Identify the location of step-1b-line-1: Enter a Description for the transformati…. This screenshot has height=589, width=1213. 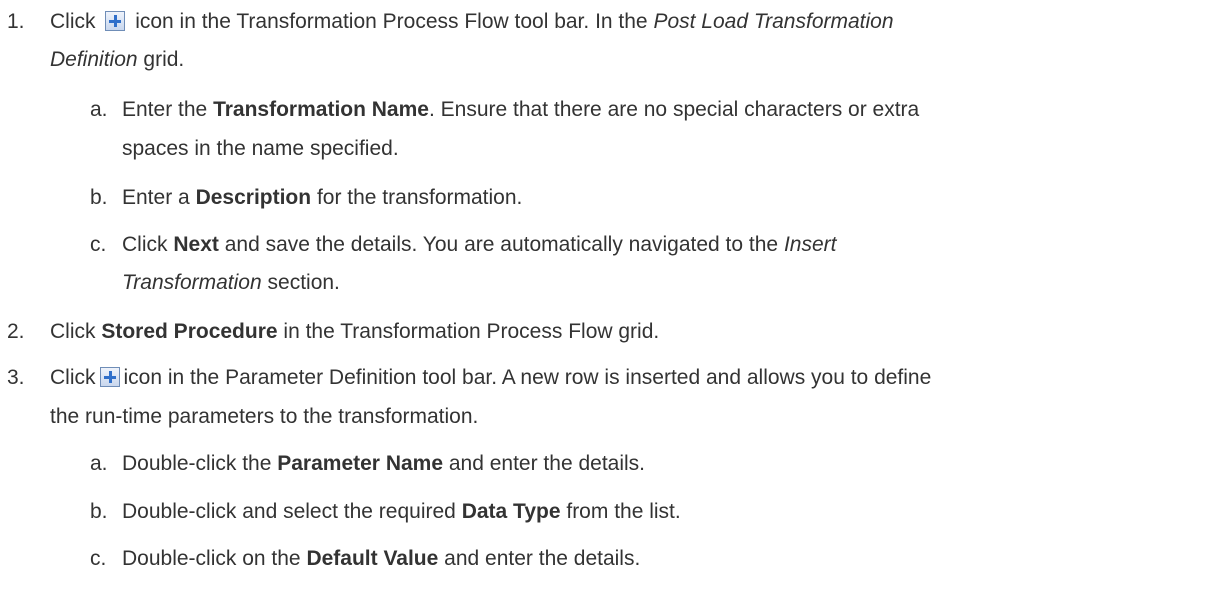
(322, 198).